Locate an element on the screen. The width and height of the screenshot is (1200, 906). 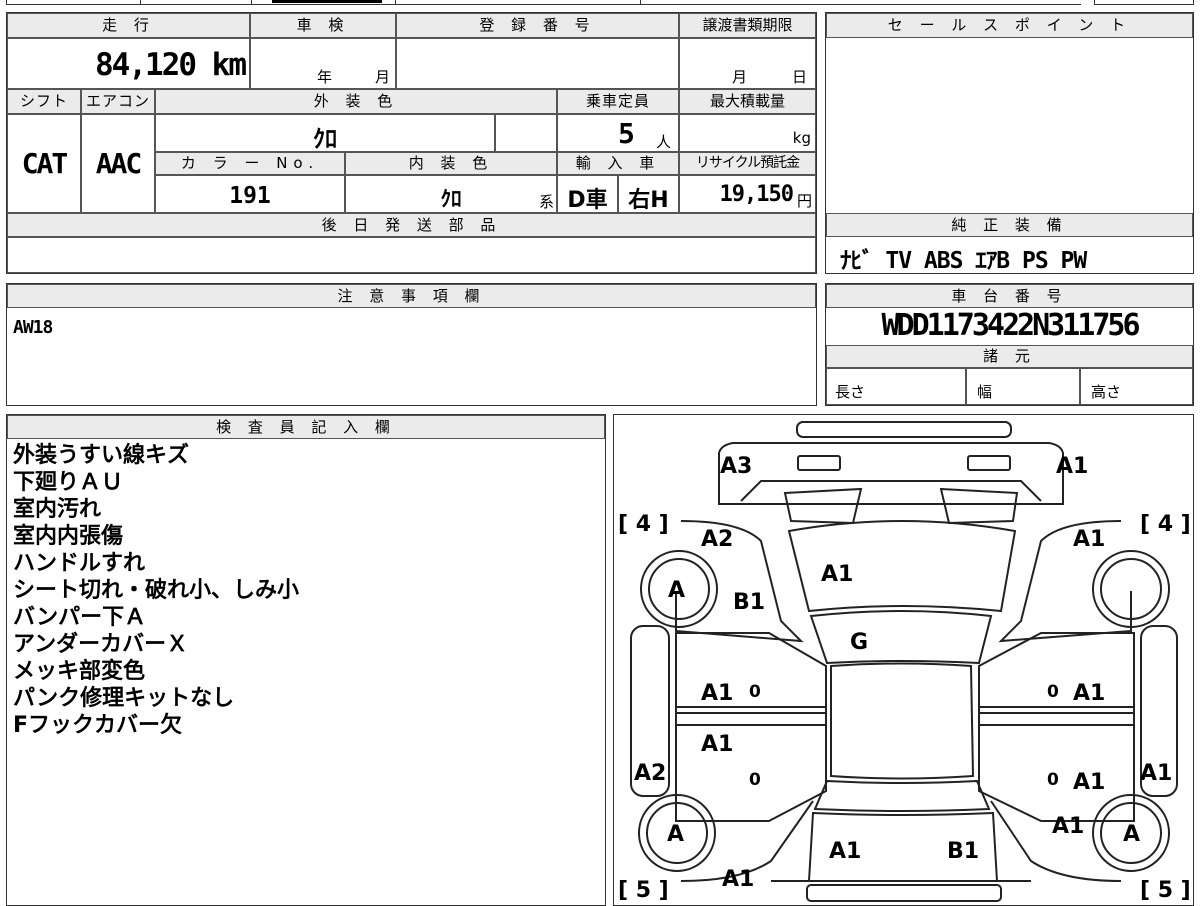
spec-height-label: 高さ is located at coordinates (1106, 392).